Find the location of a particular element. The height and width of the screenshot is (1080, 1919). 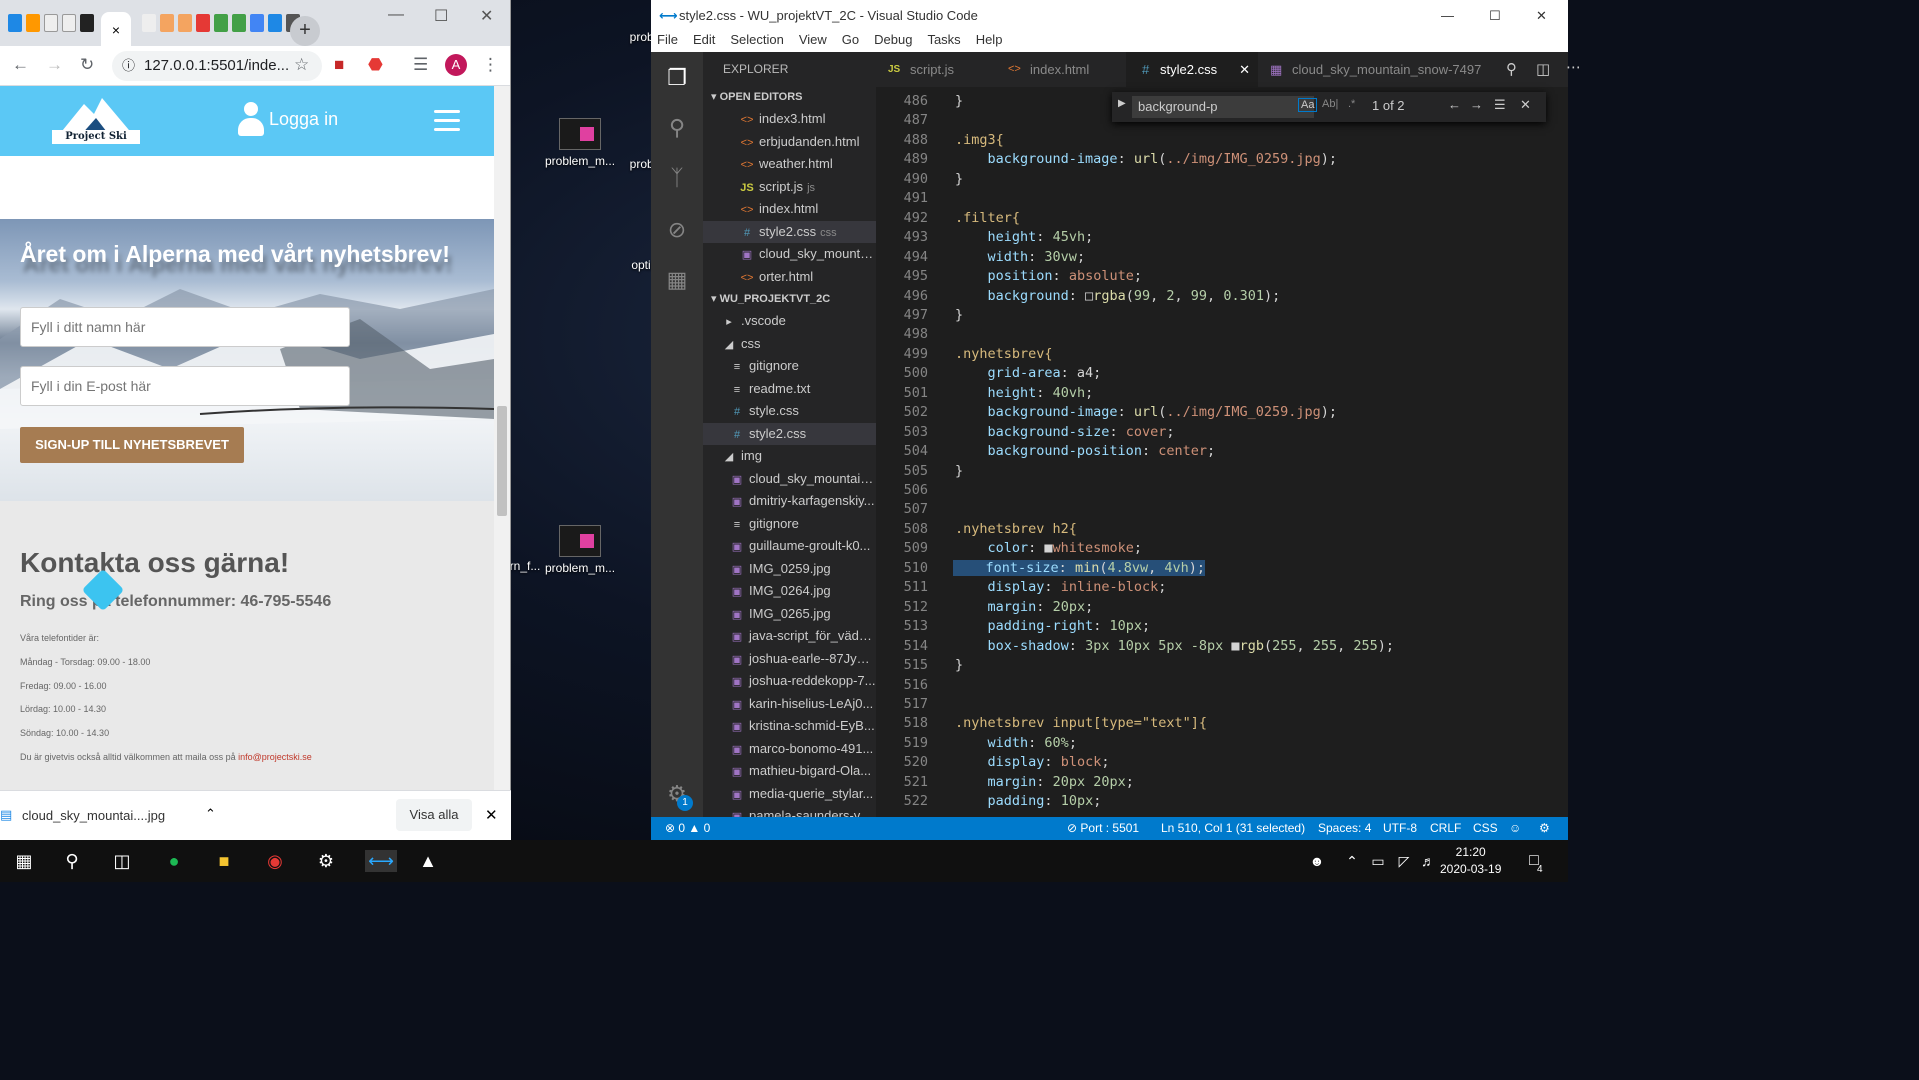

page-scrollbar is located at coordinates (502, 438).